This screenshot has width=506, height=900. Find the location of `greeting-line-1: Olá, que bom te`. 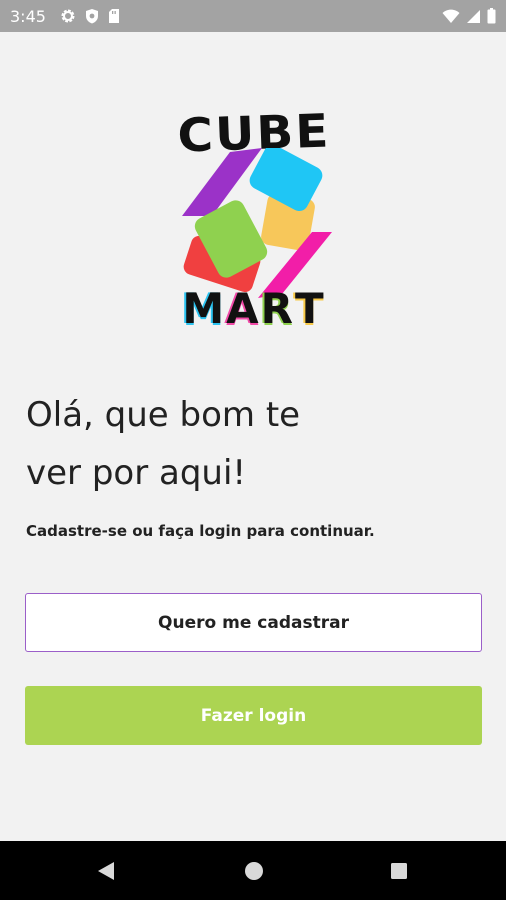

greeting-line-1: Olá, que bom te is located at coordinates (163, 415).